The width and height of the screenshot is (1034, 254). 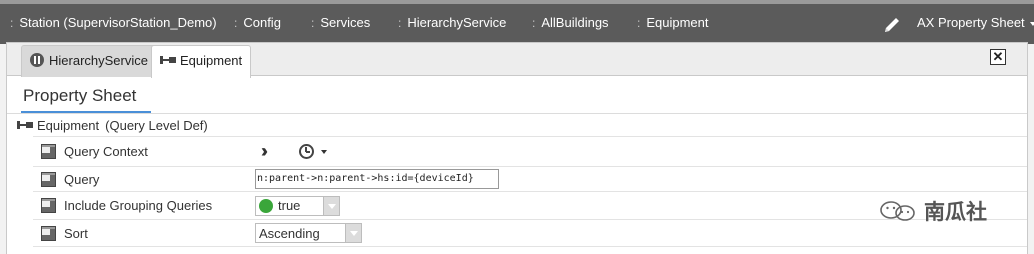 I want to click on breadcrumb-hierarchyservice: : HierarchyService, so click(x=452, y=24).